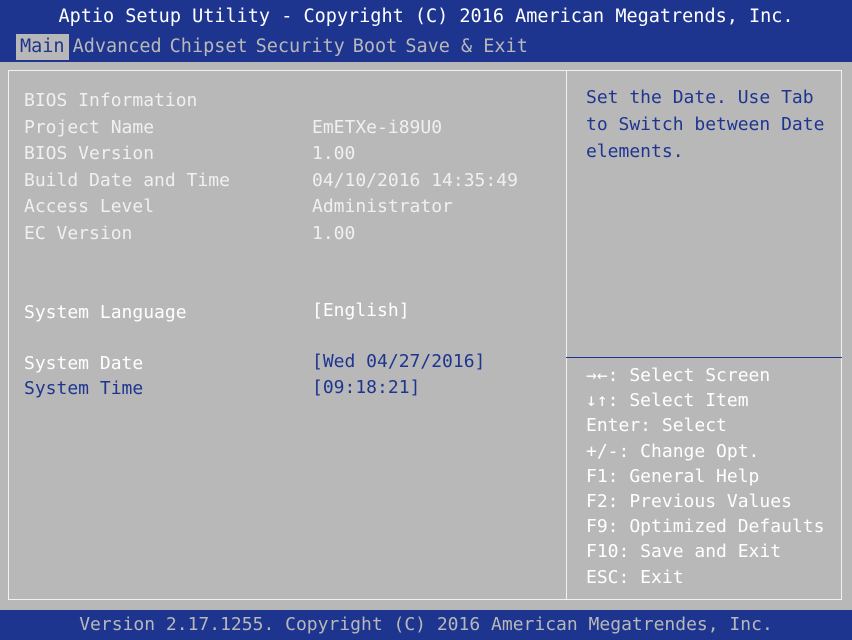  Describe the element at coordinates (375, 47) in the screenshot. I see `tab-boot: Boot` at that location.